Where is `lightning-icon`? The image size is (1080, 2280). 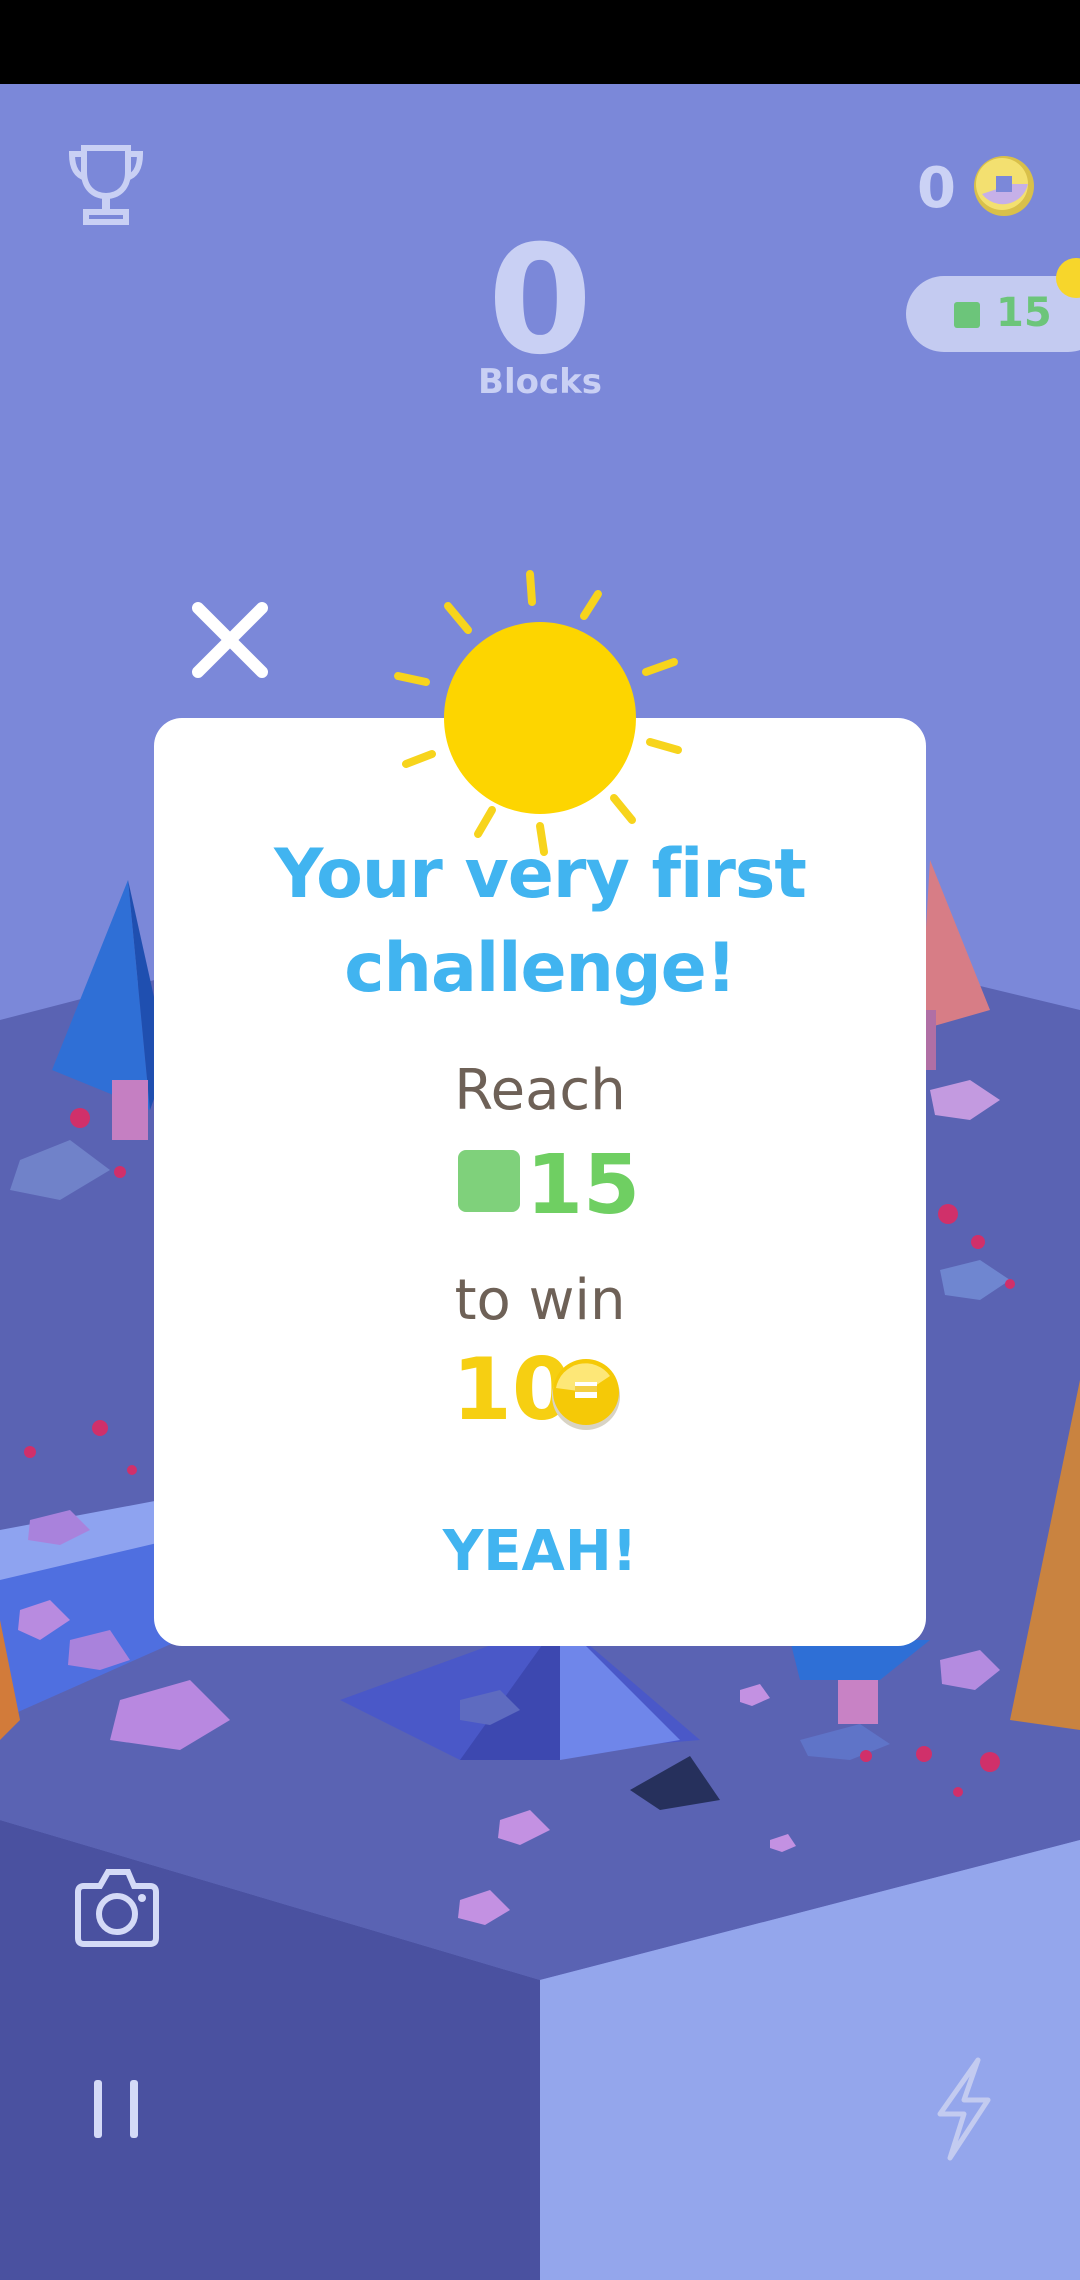 lightning-icon is located at coordinates (964, 2109).